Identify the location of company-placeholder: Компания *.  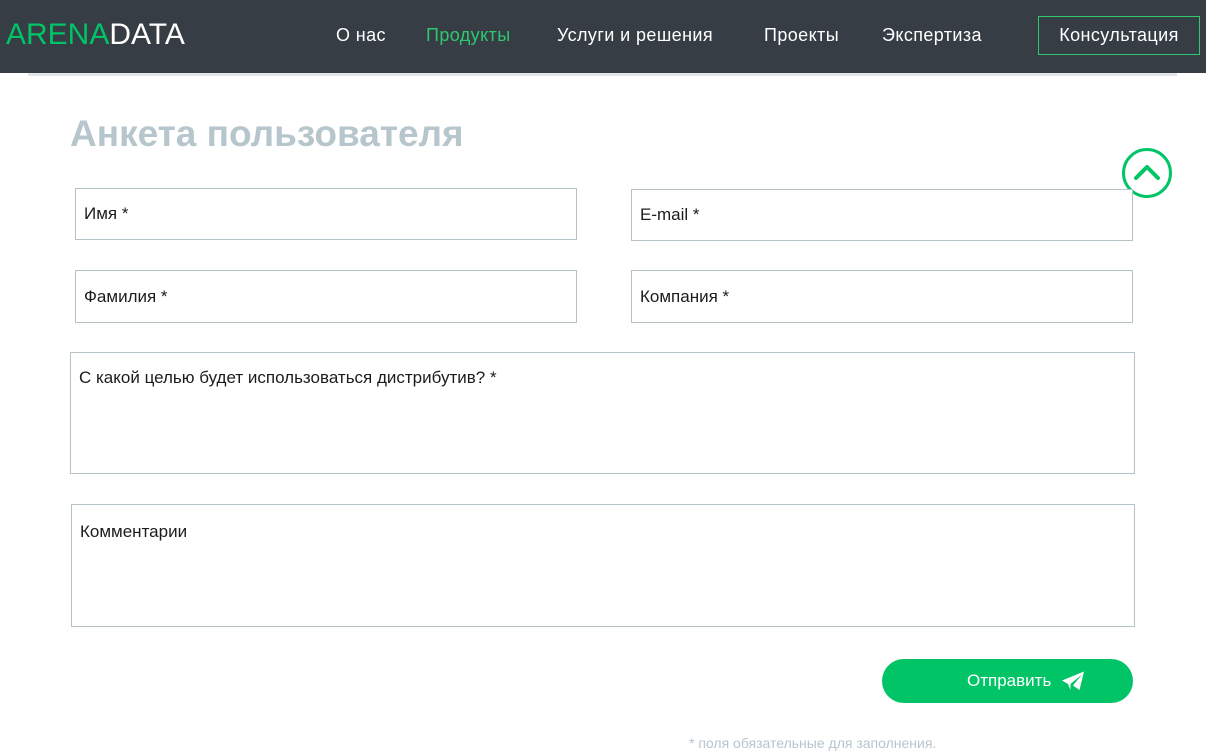
(685, 296).